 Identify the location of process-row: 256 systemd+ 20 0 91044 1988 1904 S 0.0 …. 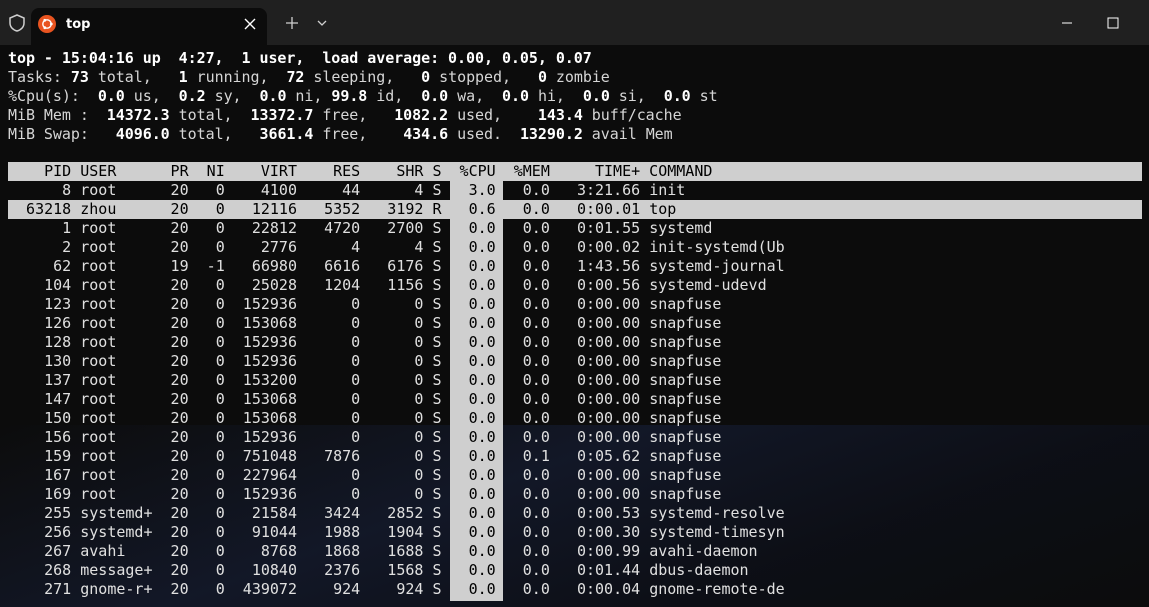
(396, 532).